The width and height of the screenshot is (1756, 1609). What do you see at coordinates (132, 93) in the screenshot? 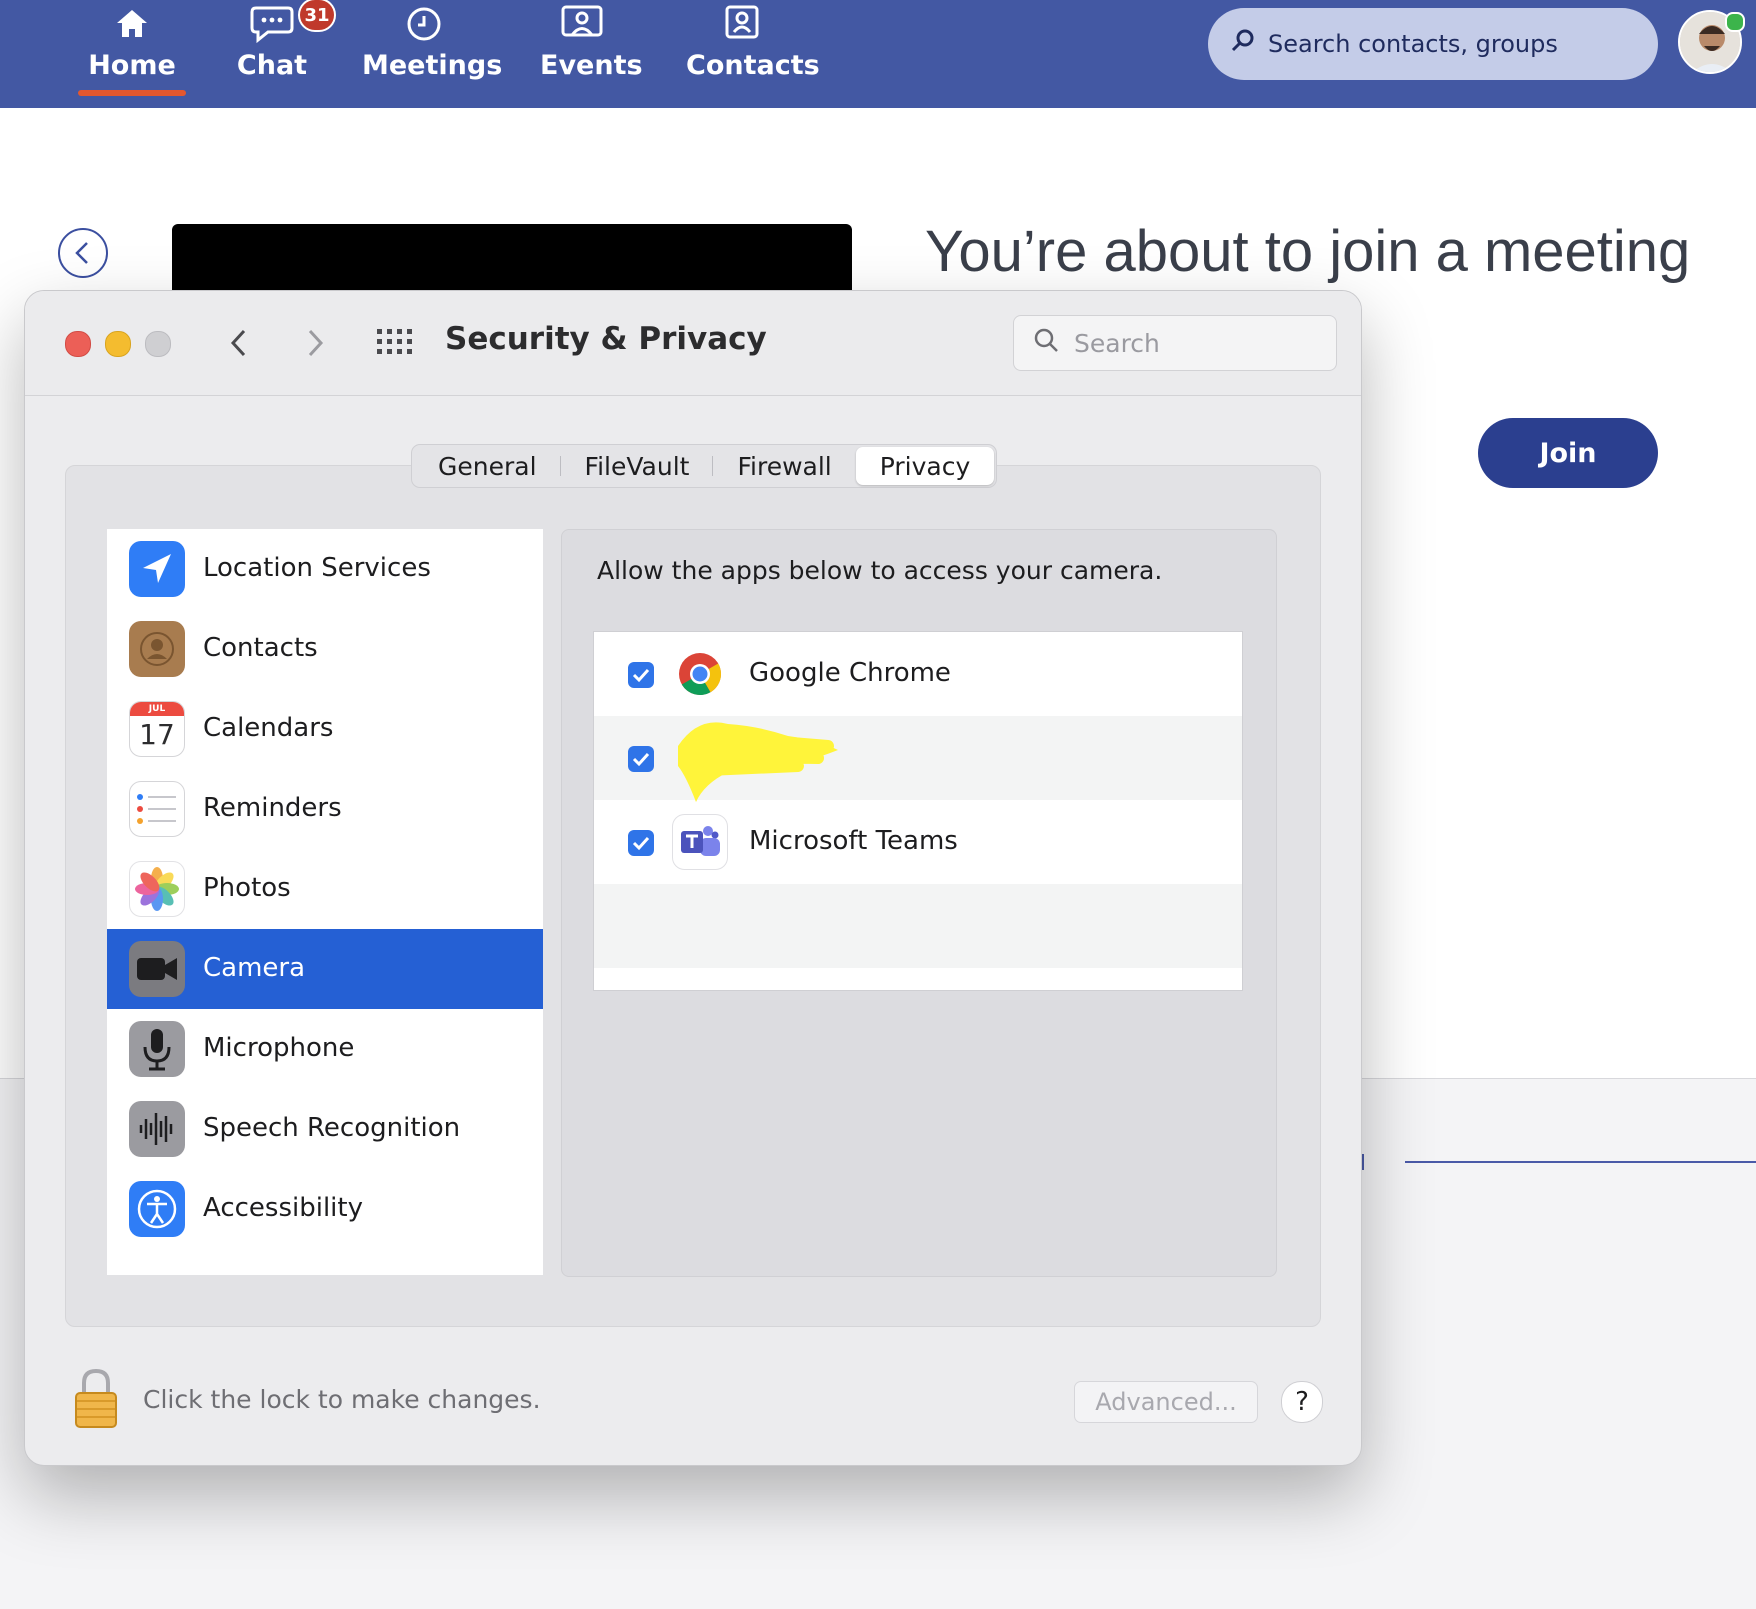
I see `nav-active-underline` at bounding box center [132, 93].